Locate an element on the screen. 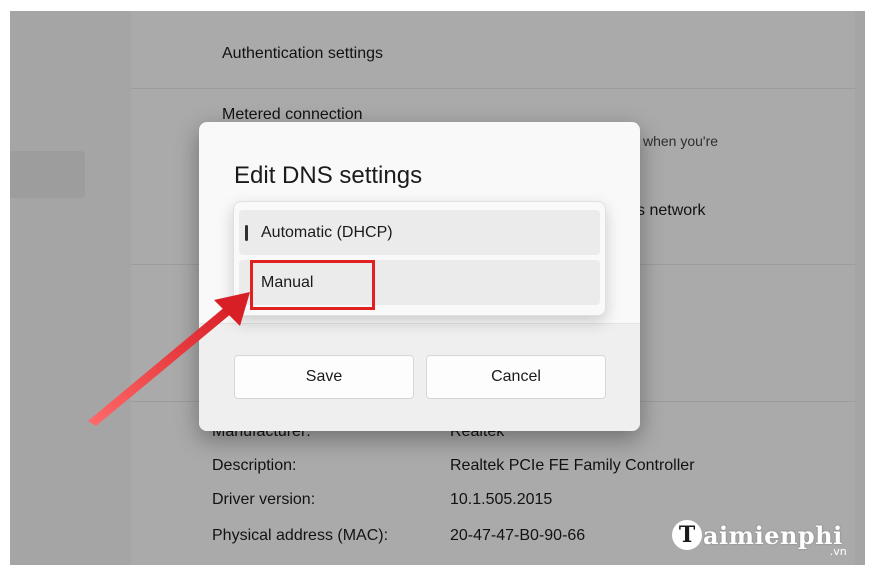 This screenshot has width=870, height=569. option-automatic-dhcp: Automatic (DHCP) is located at coordinates (419, 232).